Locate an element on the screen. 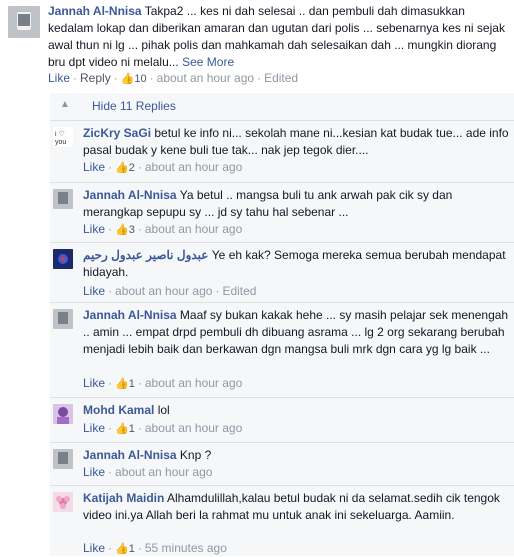 Image resolution: width=514 pixels, height=557 pixels. reply-actions: Like · 👍2 · about an hour ago is located at coordinates (163, 168).